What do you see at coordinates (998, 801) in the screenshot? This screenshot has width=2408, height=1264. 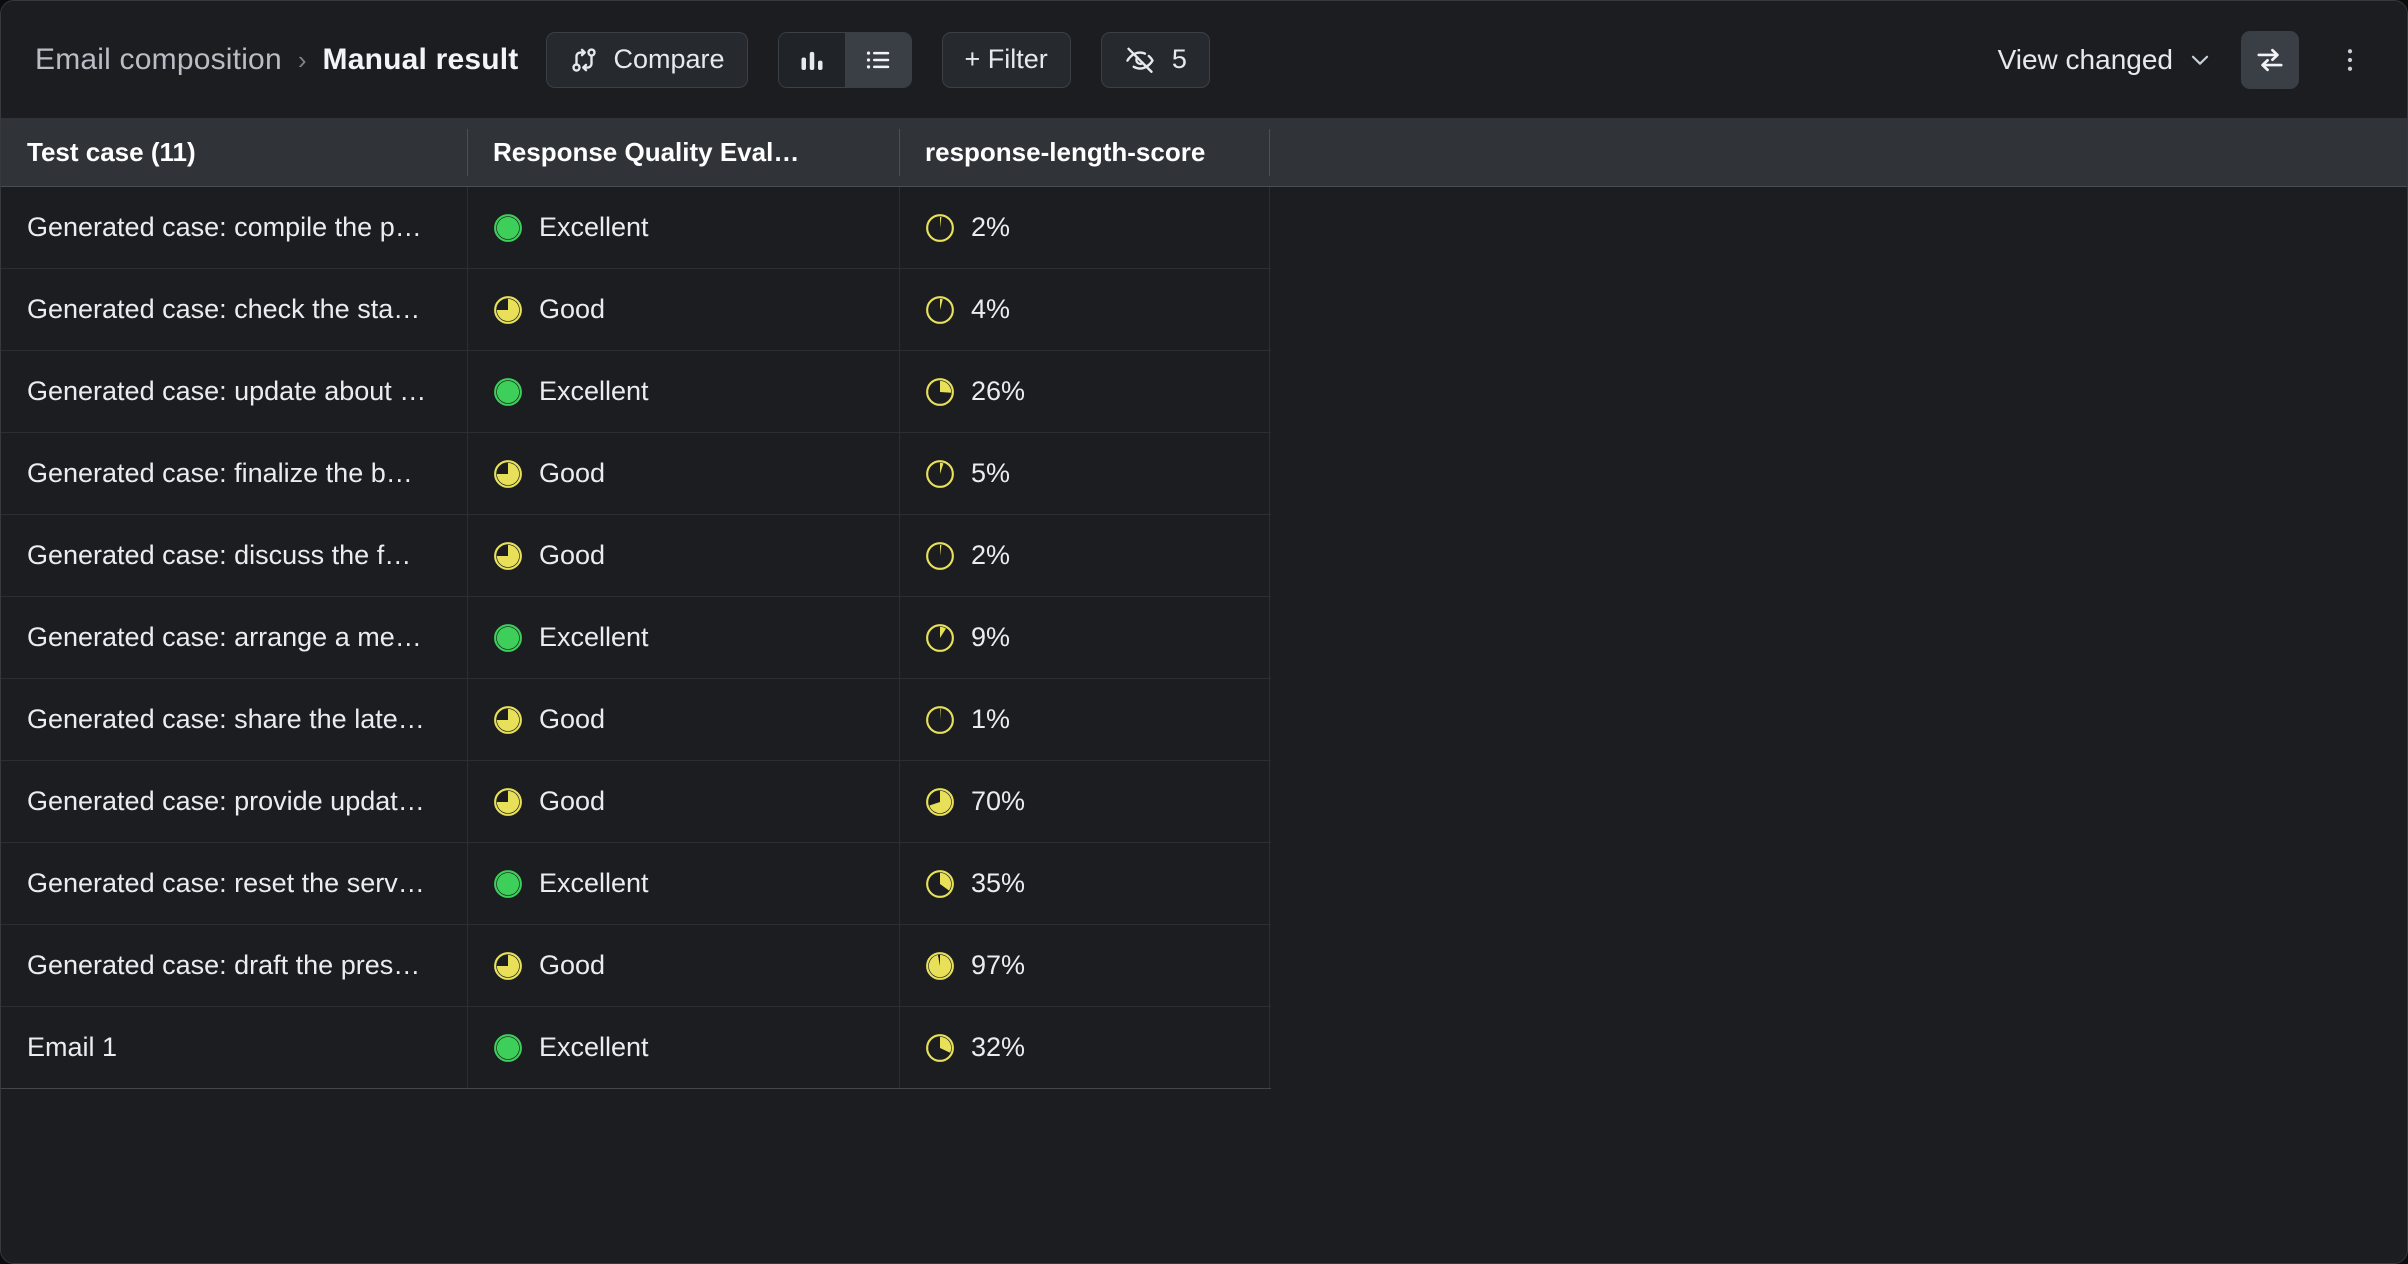 I see `length-score-value: 70%` at bounding box center [998, 801].